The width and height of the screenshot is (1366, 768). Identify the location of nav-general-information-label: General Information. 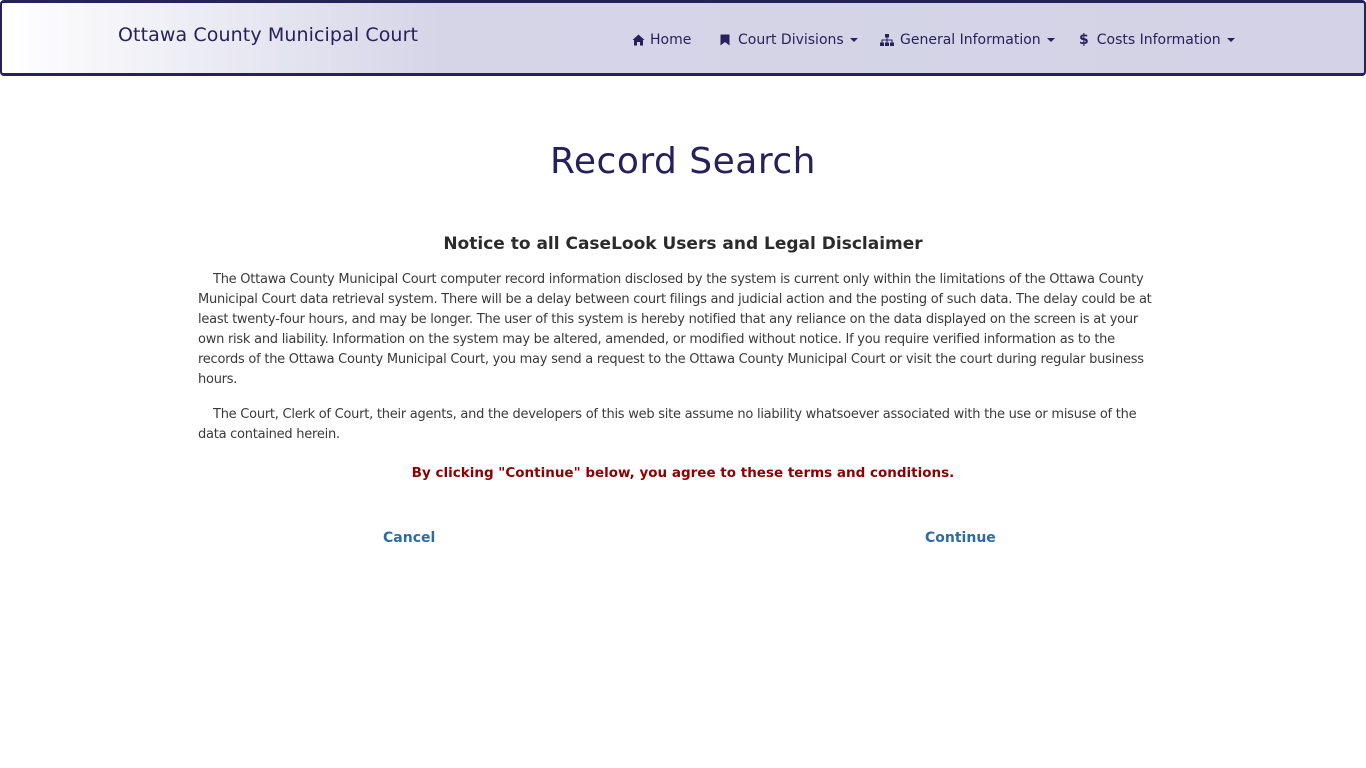
(970, 40).